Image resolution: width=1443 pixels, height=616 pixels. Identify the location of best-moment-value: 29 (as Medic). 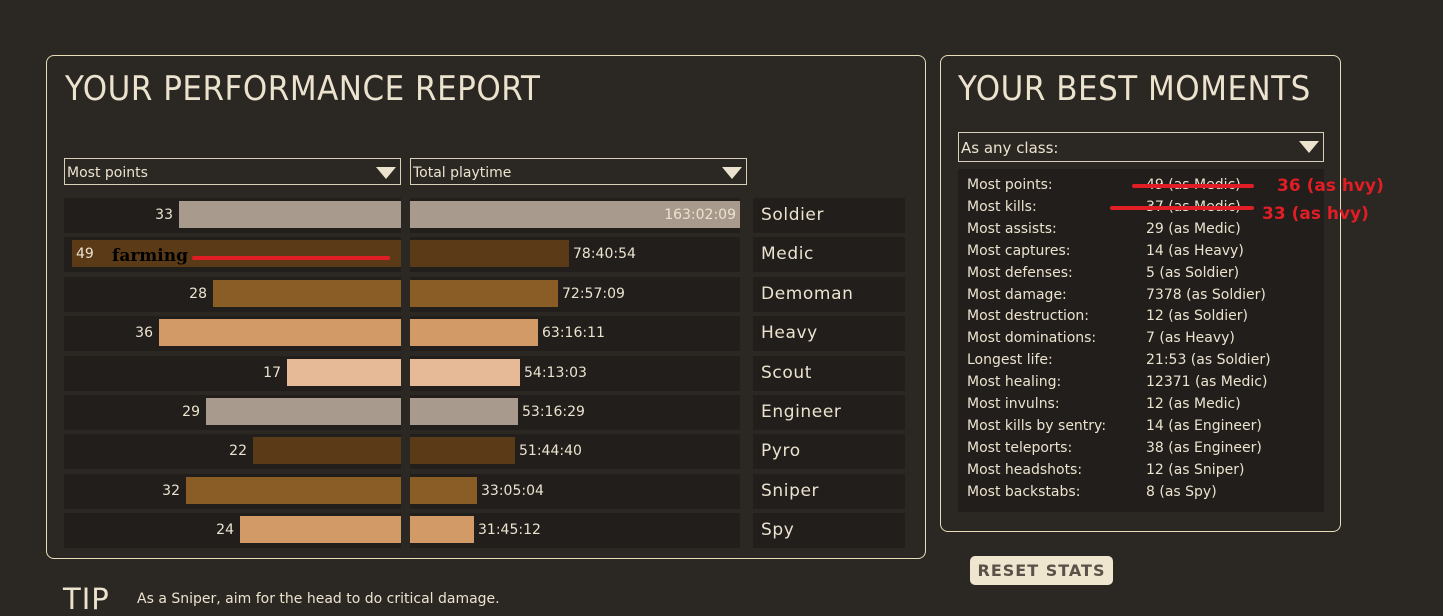
(1193, 228).